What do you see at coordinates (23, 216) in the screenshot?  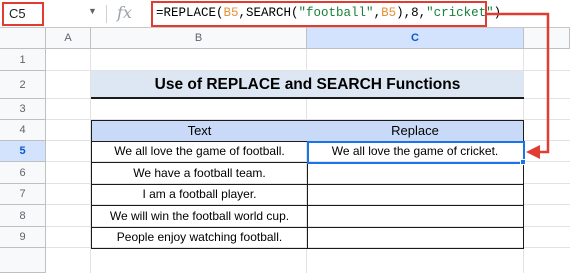 I see `row-header-8: 8` at bounding box center [23, 216].